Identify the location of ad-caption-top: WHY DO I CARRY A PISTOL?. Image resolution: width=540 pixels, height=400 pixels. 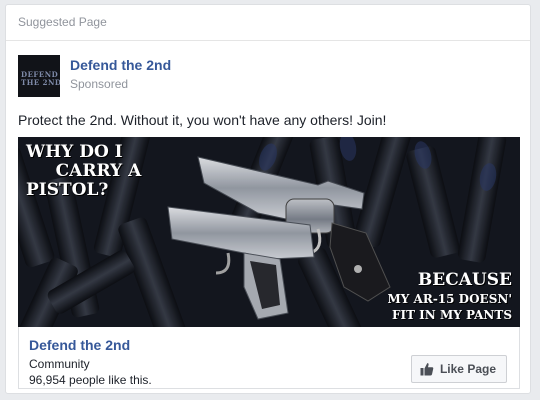
(84, 171).